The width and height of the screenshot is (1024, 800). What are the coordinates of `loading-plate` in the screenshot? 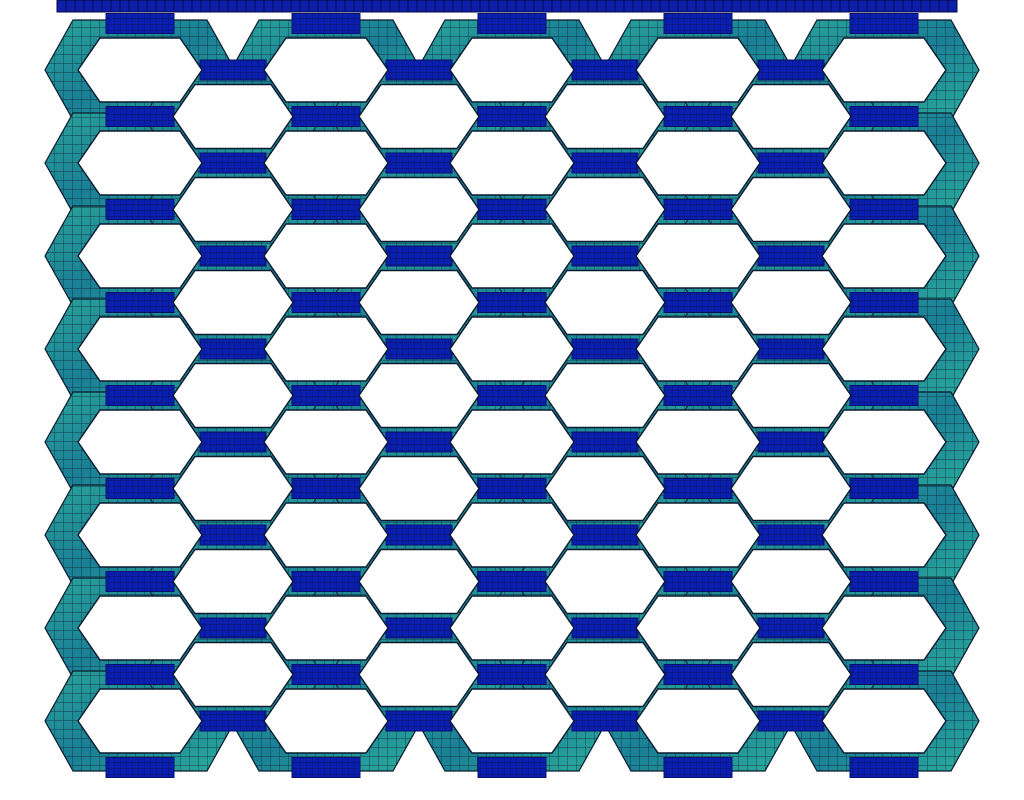 It's located at (507, 6).